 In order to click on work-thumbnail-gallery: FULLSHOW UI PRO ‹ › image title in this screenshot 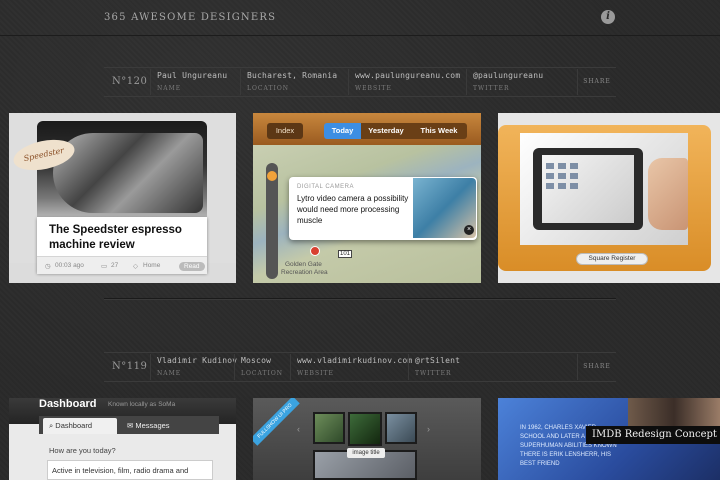, I will do `click(367, 439)`.